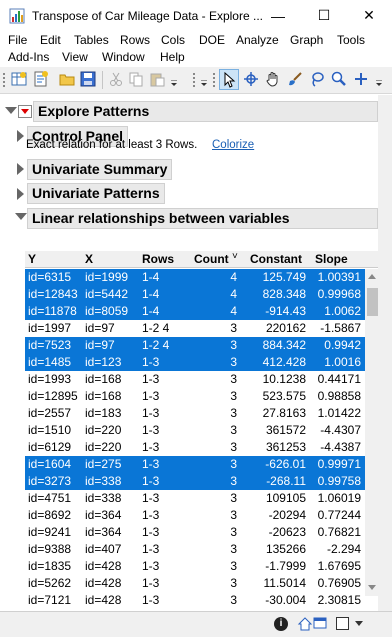 Image resolution: width=392 pixels, height=637 pixels. I want to click on table-row: id=4751 id=338 1-3 3 109105 1.06019, so click(195, 498).